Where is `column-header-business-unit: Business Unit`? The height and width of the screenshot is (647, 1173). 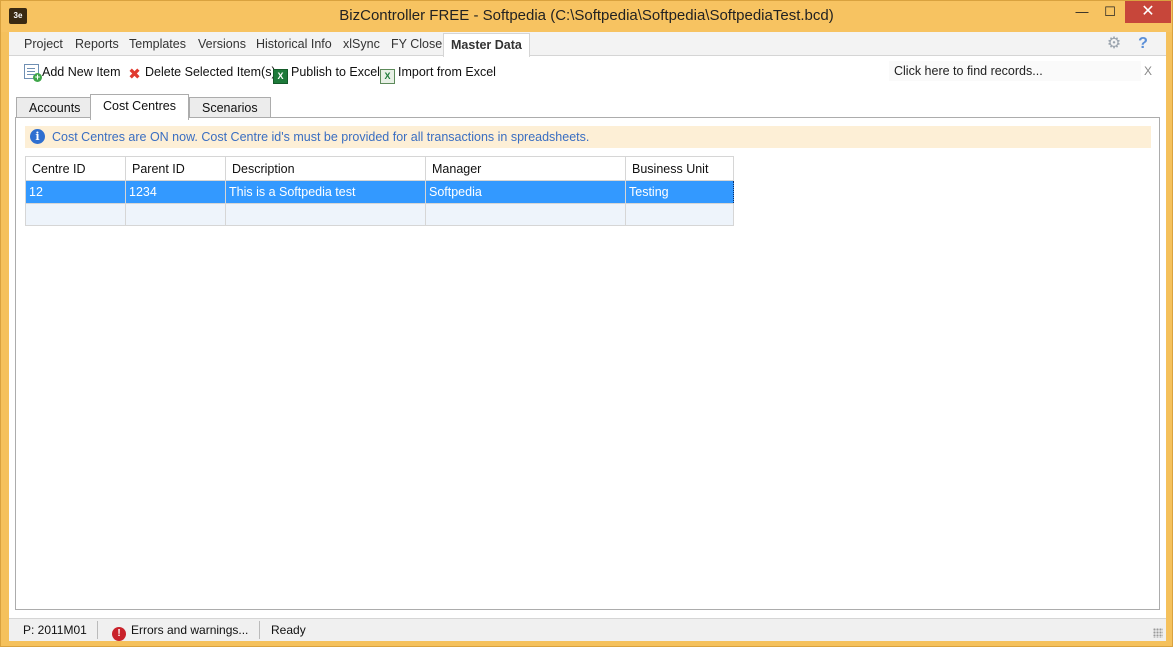 column-header-business-unit: Business Unit is located at coordinates (679, 168).